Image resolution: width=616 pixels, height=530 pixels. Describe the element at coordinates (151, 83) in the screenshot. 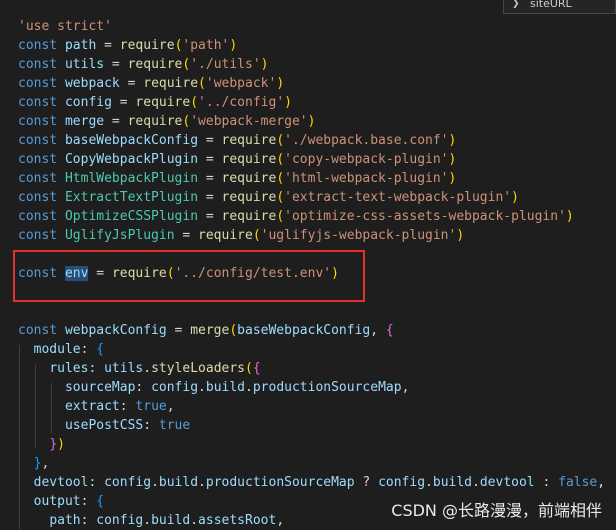

I see `code-line: const webpack = require('webpack')` at that location.